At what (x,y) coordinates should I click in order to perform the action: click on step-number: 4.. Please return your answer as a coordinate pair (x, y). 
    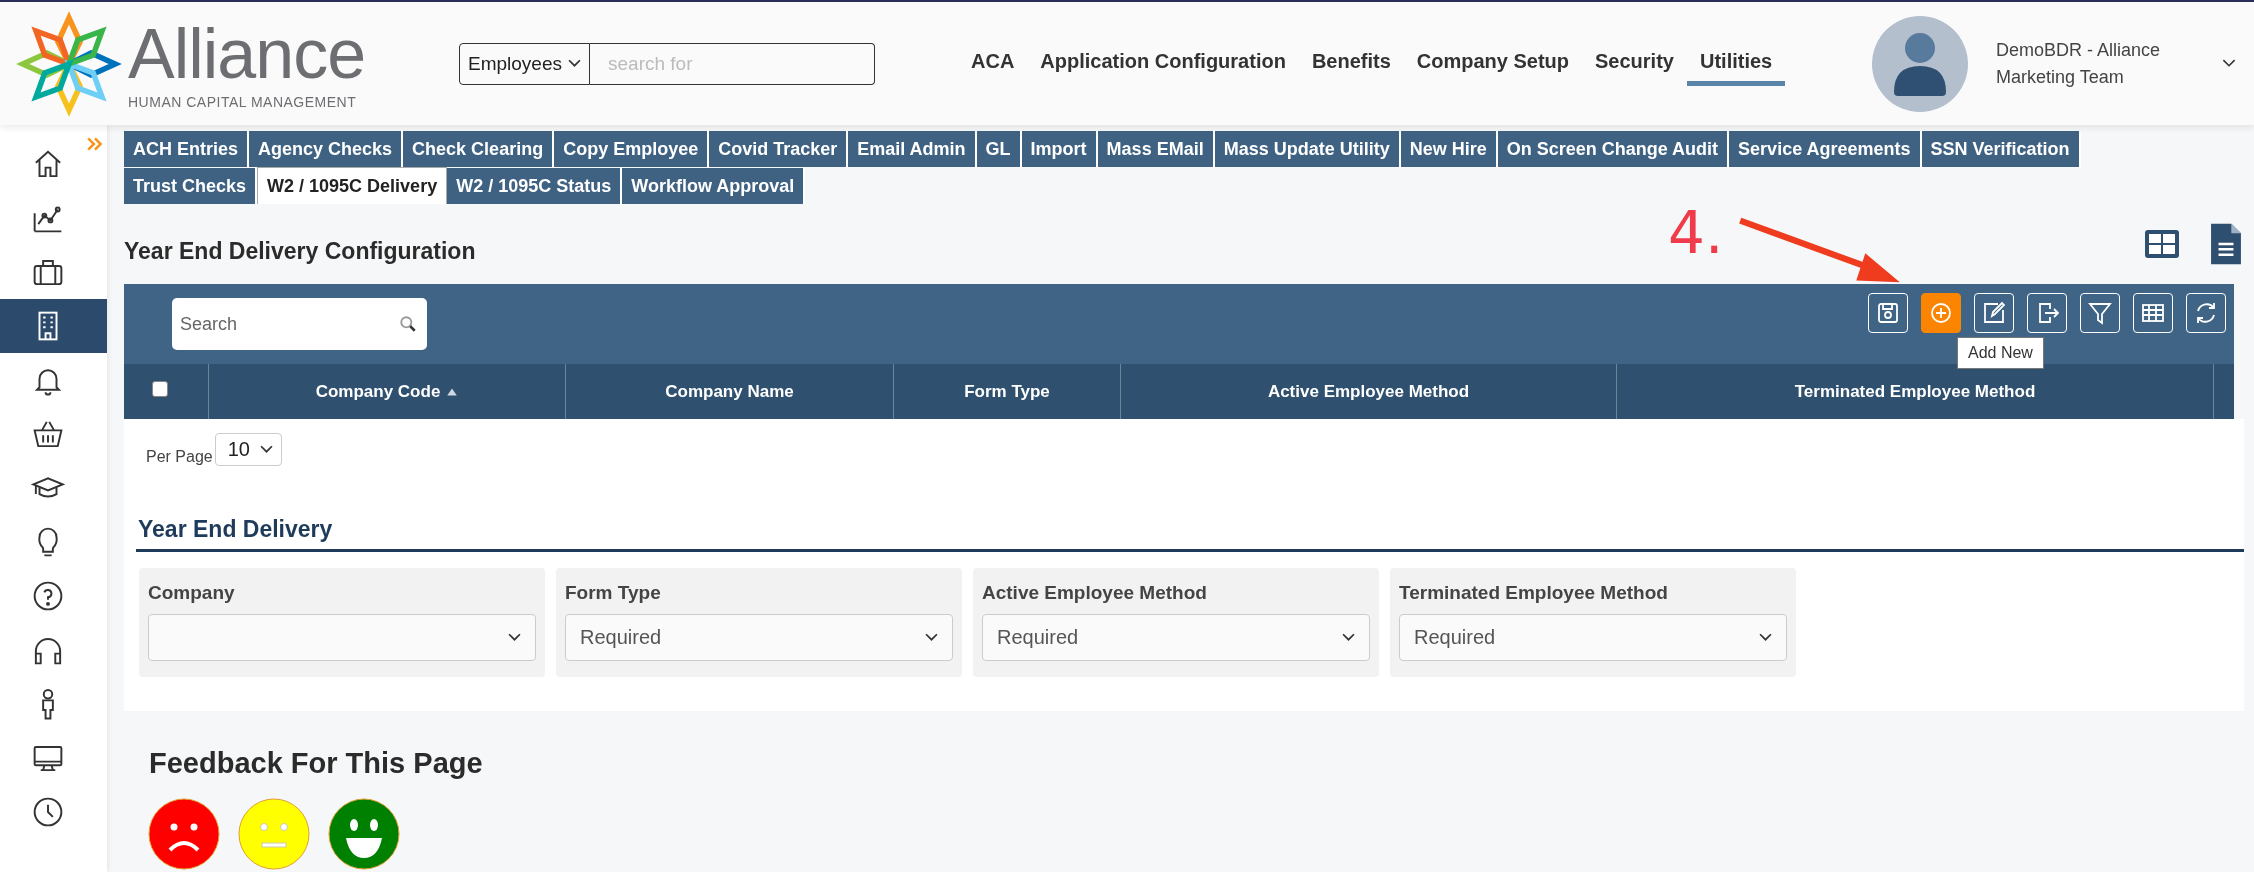
    Looking at the image, I should click on (1696, 233).